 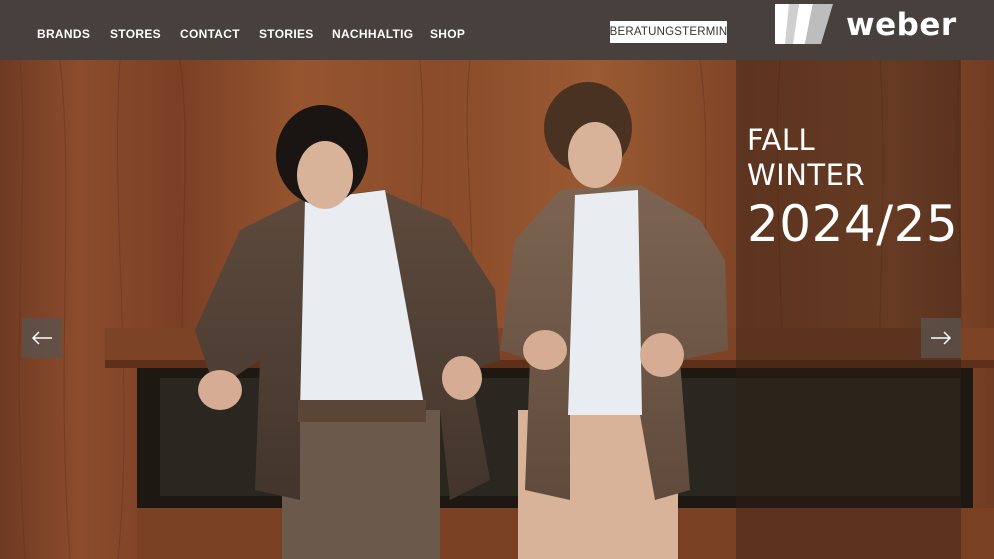 I want to click on appointment-button: BERATUNGSTERMIN, so click(x=668, y=32).